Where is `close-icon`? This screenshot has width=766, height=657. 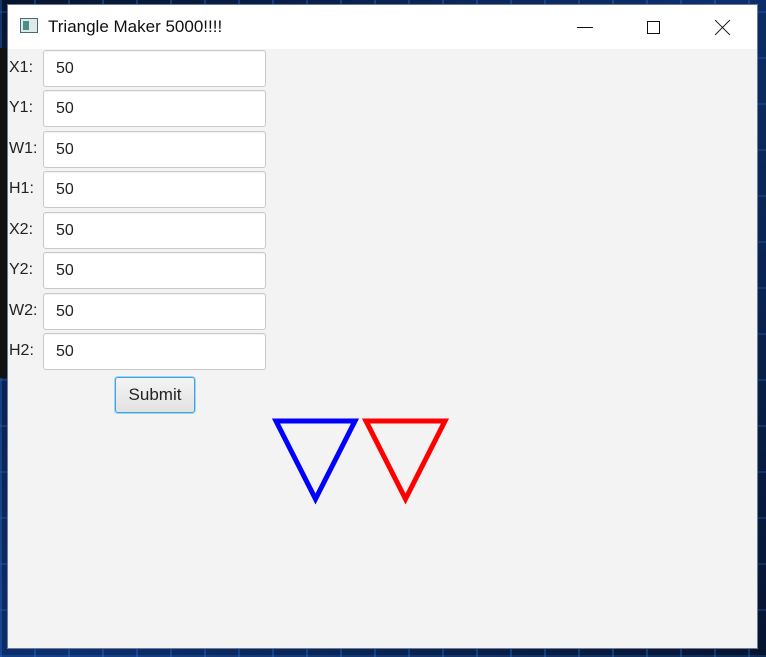 close-icon is located at coordinates (723, 27).